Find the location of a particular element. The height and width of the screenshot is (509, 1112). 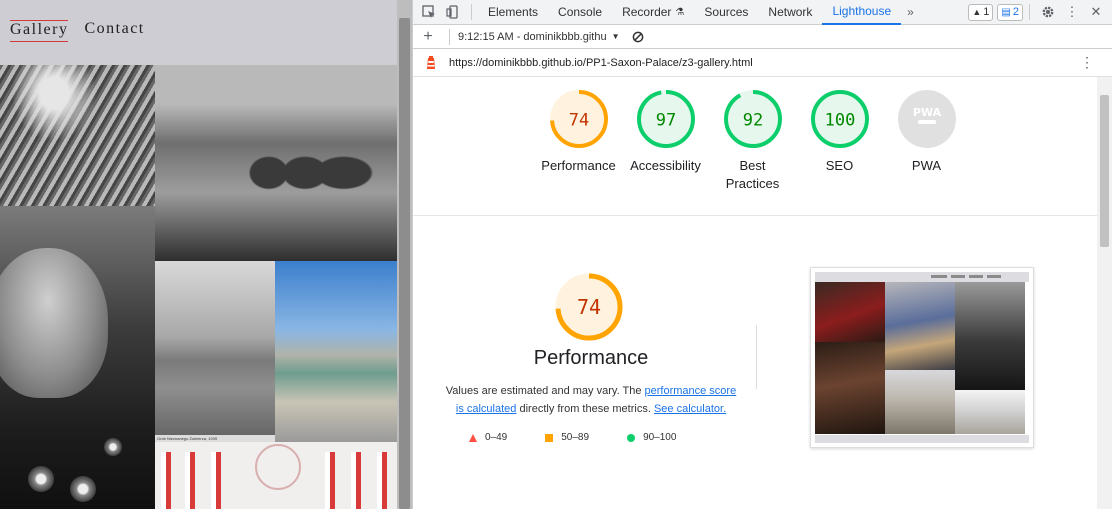

warnings-badge: ▲ 1 is located at coordinates (981, 12).